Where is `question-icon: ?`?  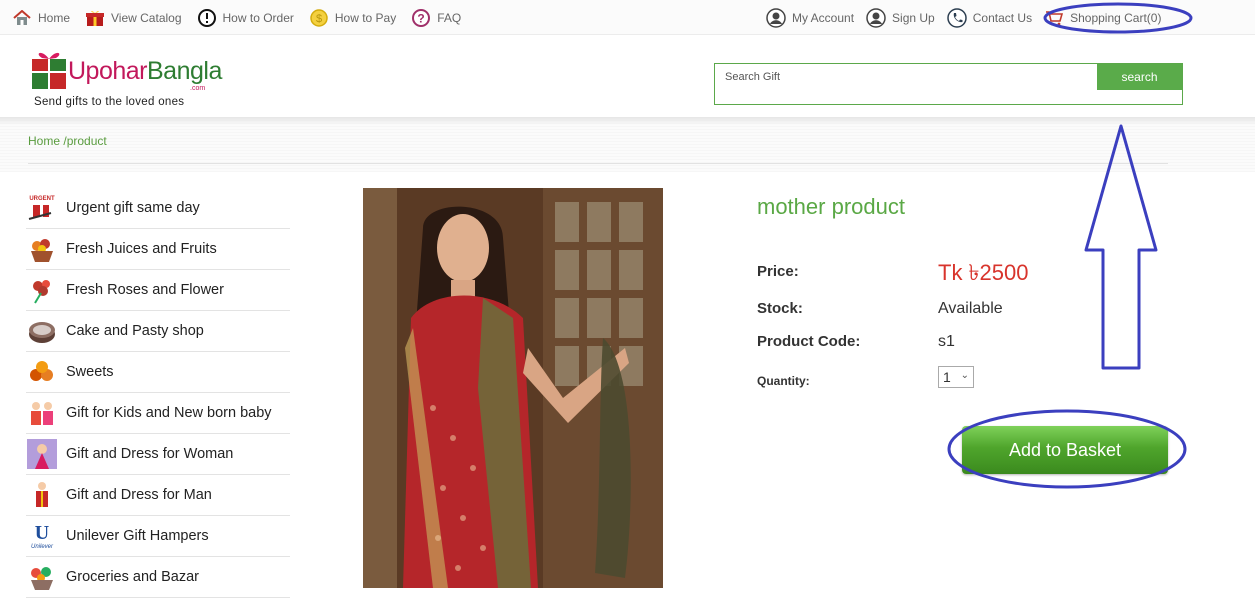 question-icon: ? is located at coordinates (421, 18).